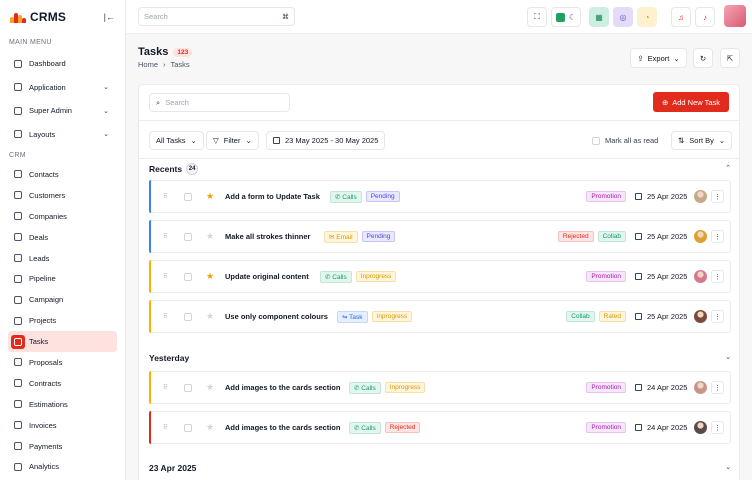  I want to click on all-tasks-dropdown: All Tasks ⌄, so click(176, 140).